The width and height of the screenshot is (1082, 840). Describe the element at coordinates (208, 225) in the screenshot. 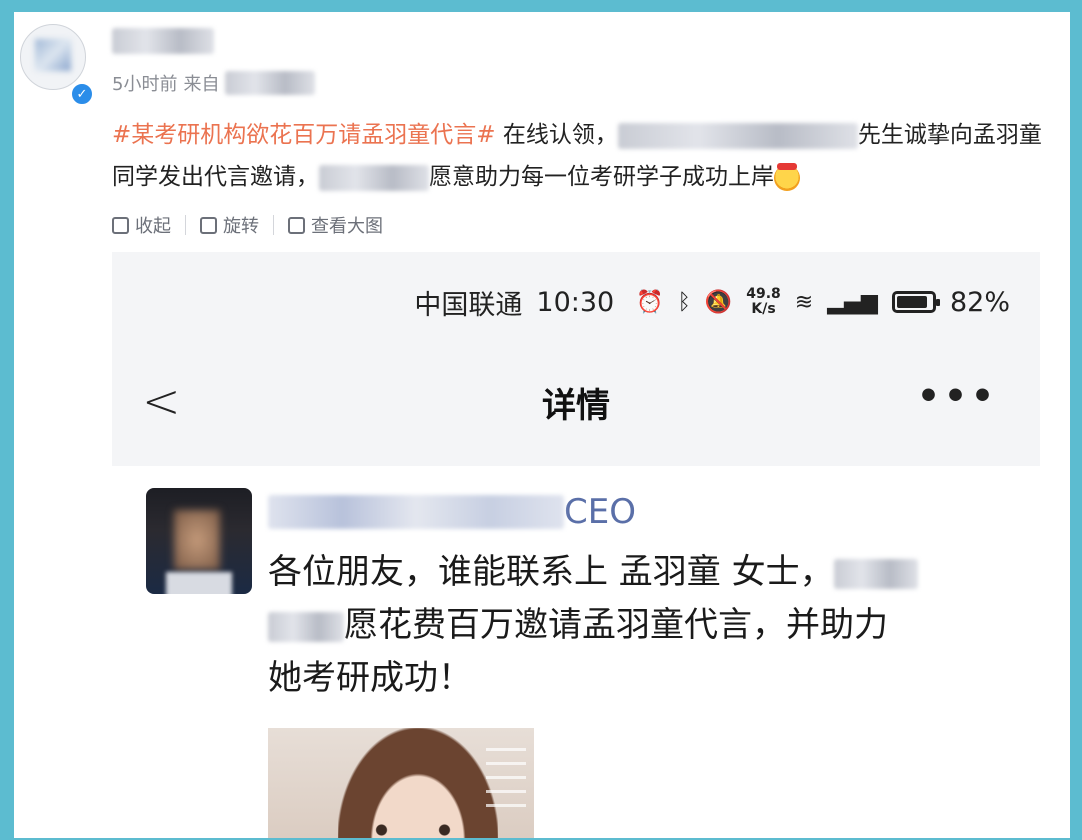

I see `rotate-icon` at that location.